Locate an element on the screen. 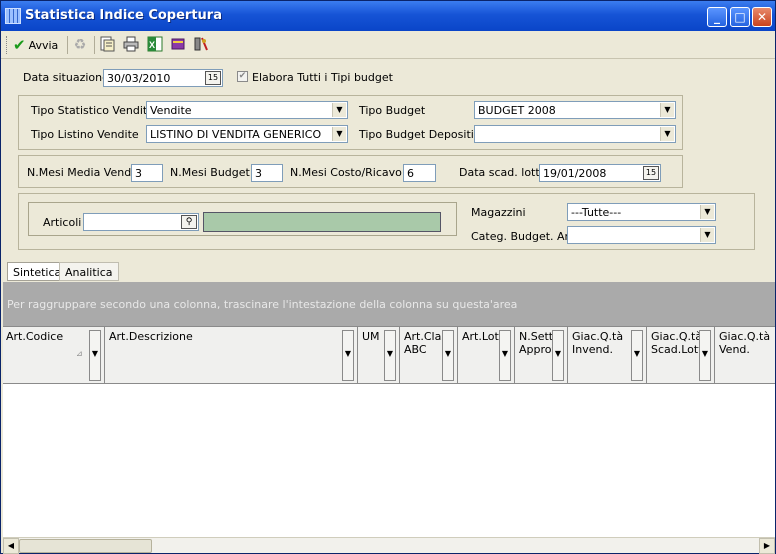  articoli-group: Articoli ⚲ is located at coordinates (242, 219).